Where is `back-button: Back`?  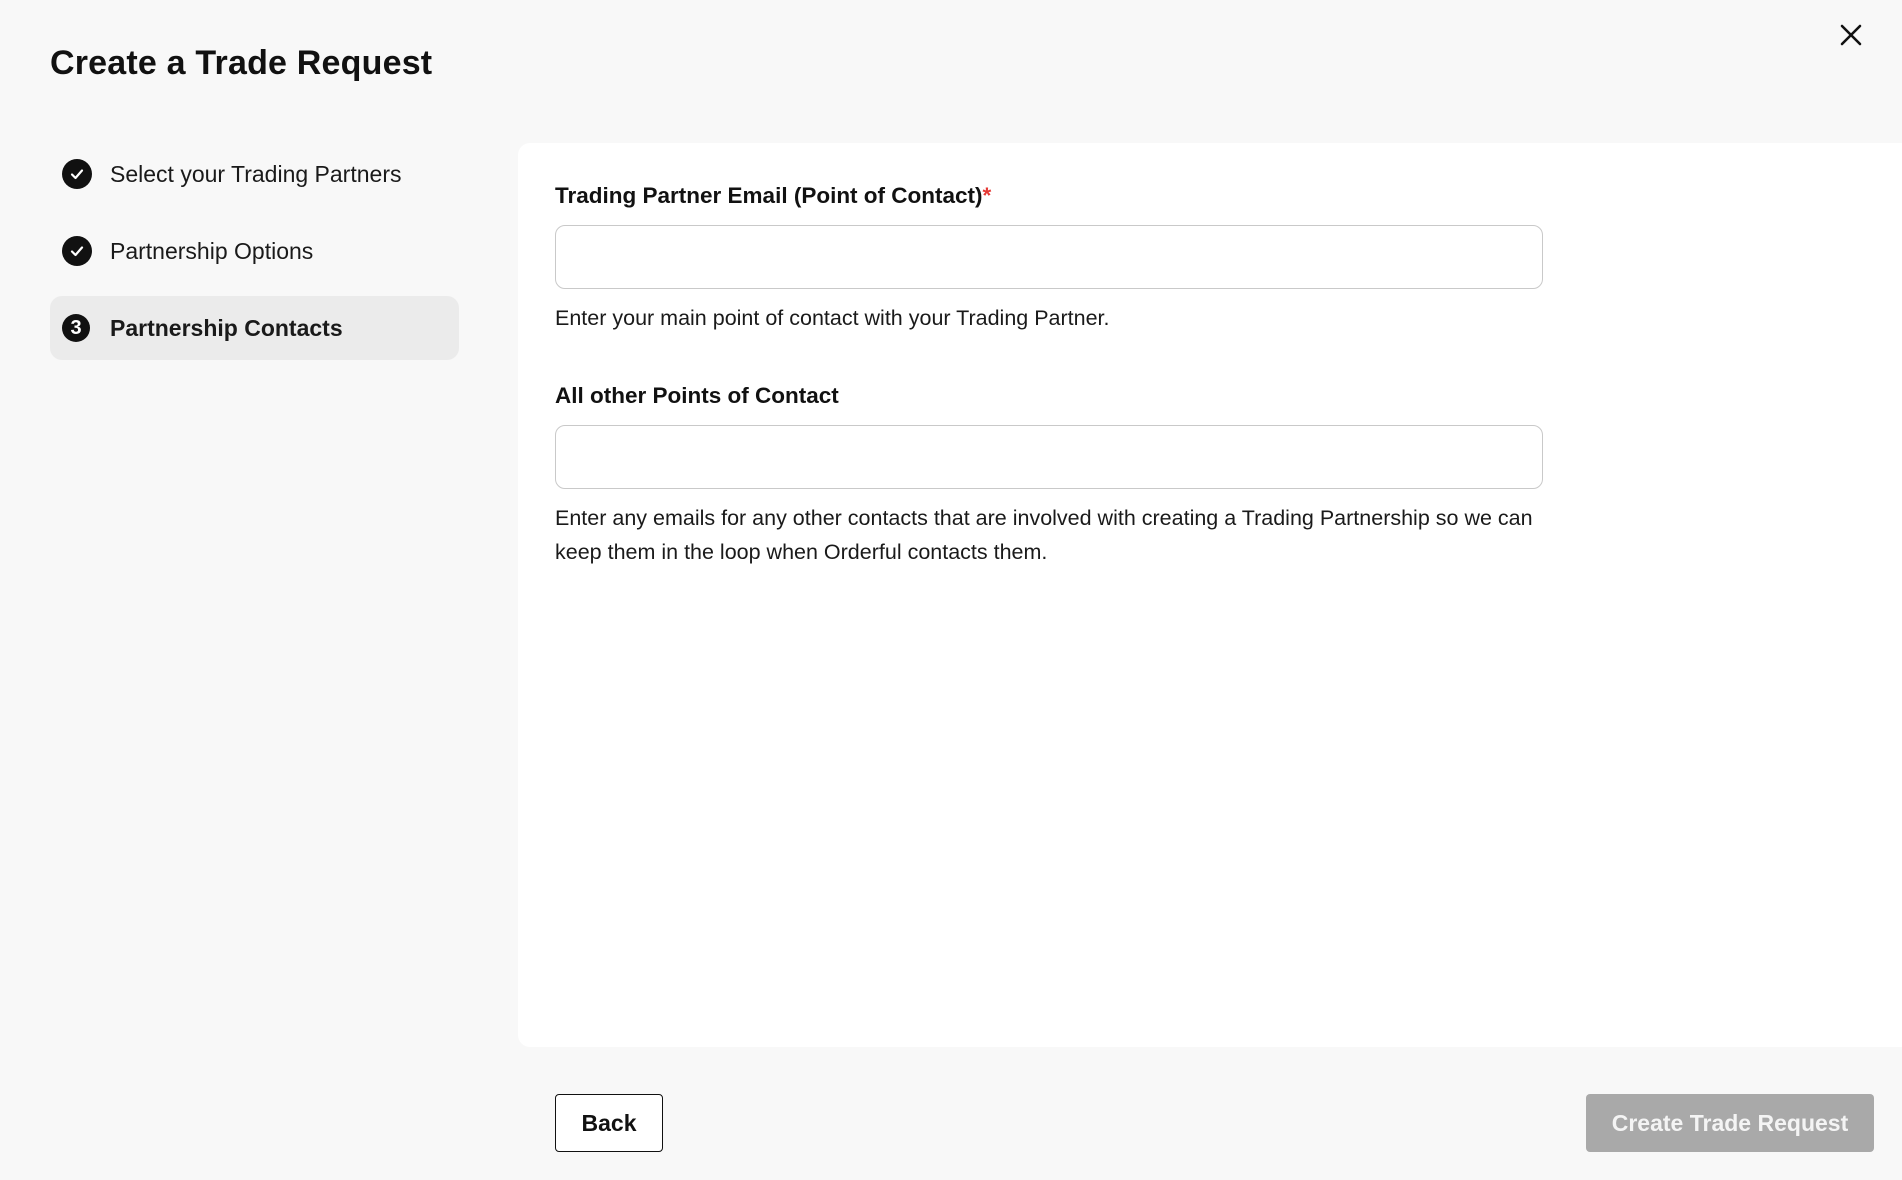
back-button: Back is located at coordinates (609, 1123).